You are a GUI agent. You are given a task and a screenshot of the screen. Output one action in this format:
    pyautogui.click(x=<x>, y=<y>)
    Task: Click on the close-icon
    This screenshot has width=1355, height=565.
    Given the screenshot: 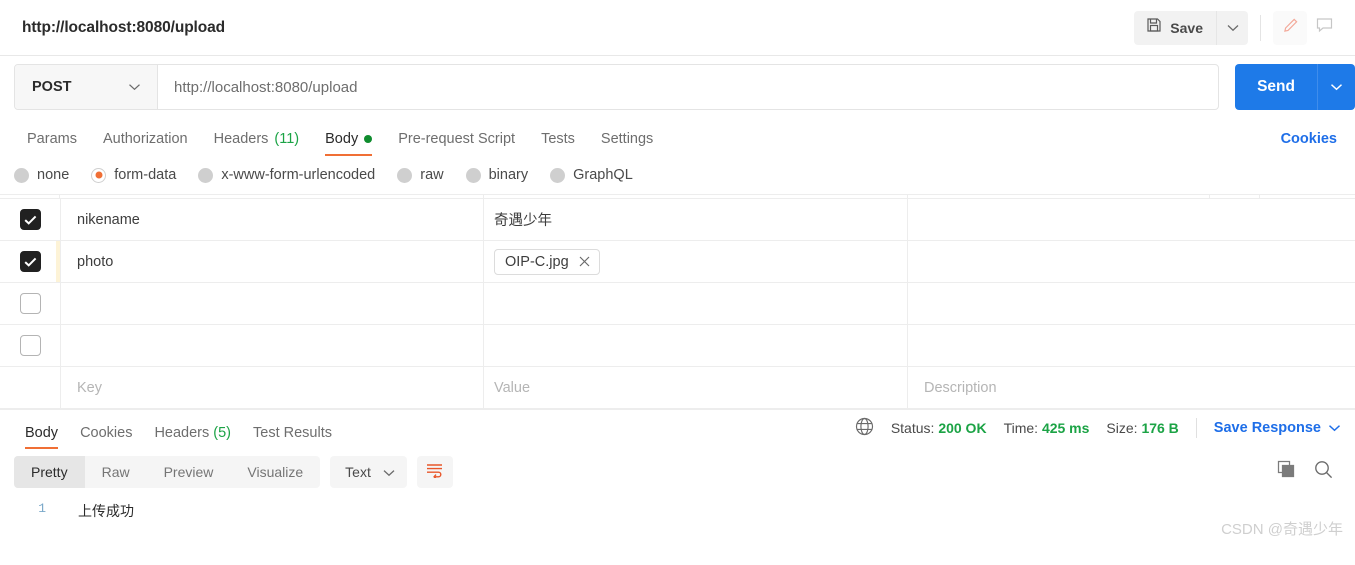 What is the action you would take?
    pyautogui.click(x=584, y=262)
    